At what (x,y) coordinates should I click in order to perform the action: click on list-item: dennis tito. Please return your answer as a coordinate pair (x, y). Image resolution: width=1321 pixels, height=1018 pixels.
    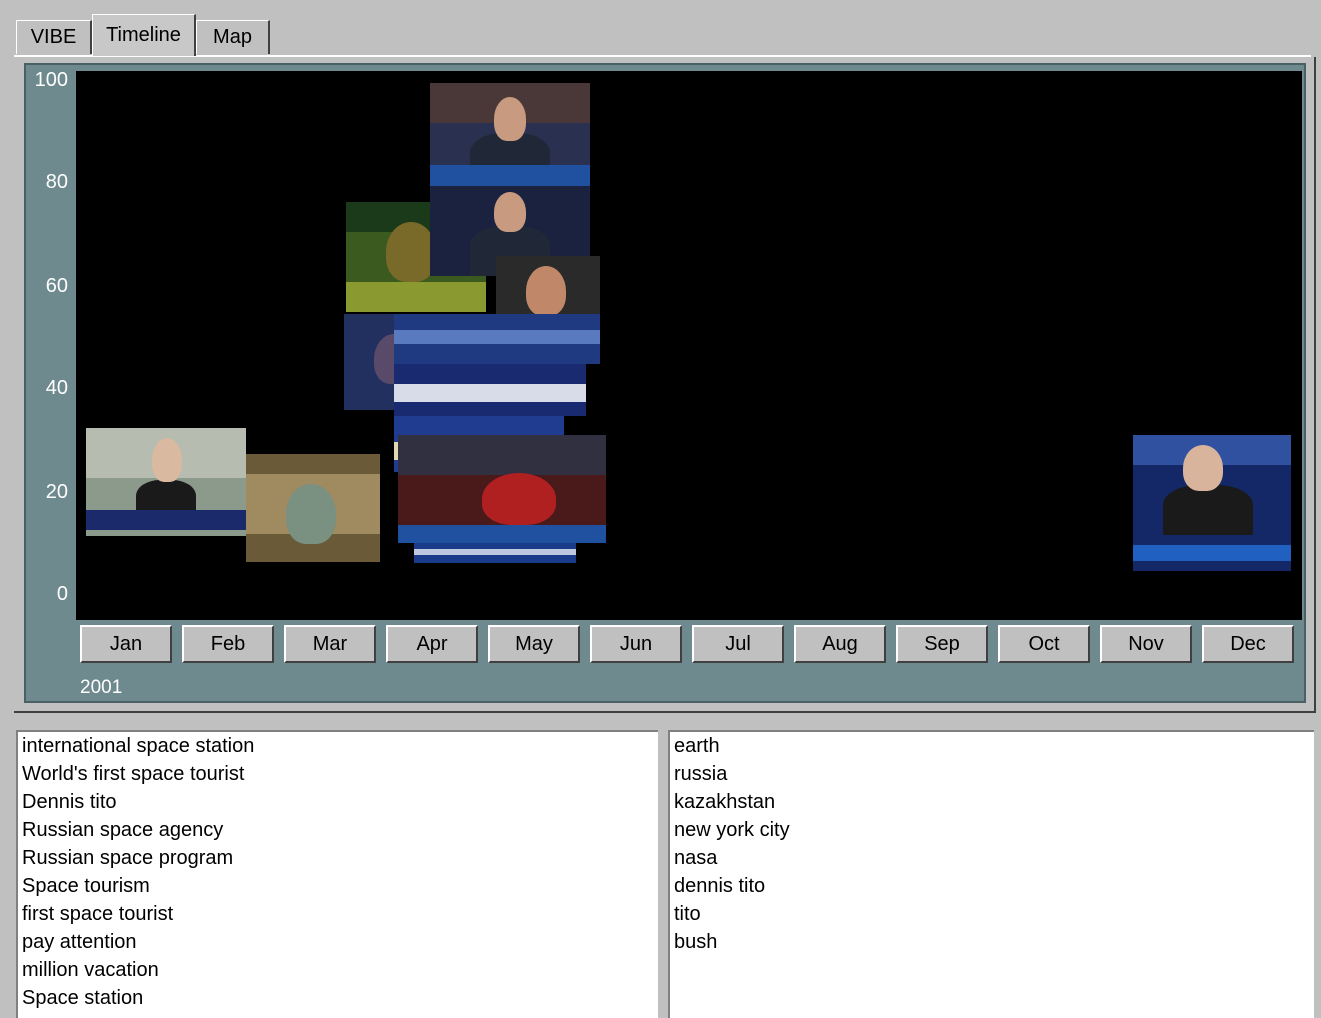
    Looking at the image, I should click on (992, 886).